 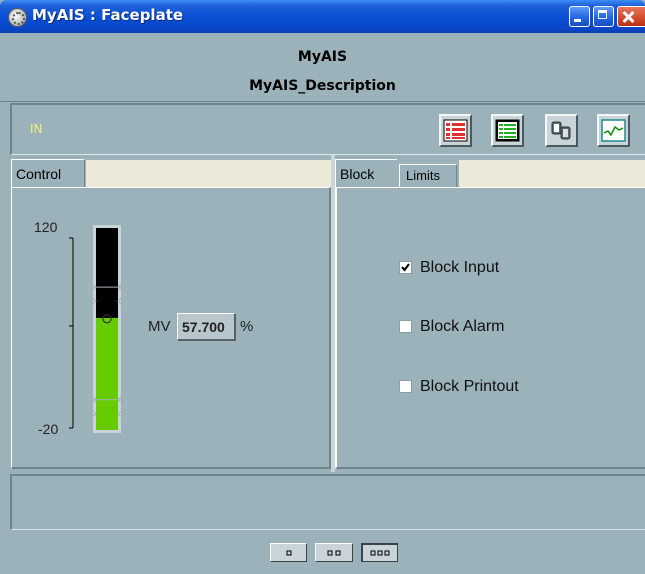 I want to click on message-area, so click(x=327, y=502).